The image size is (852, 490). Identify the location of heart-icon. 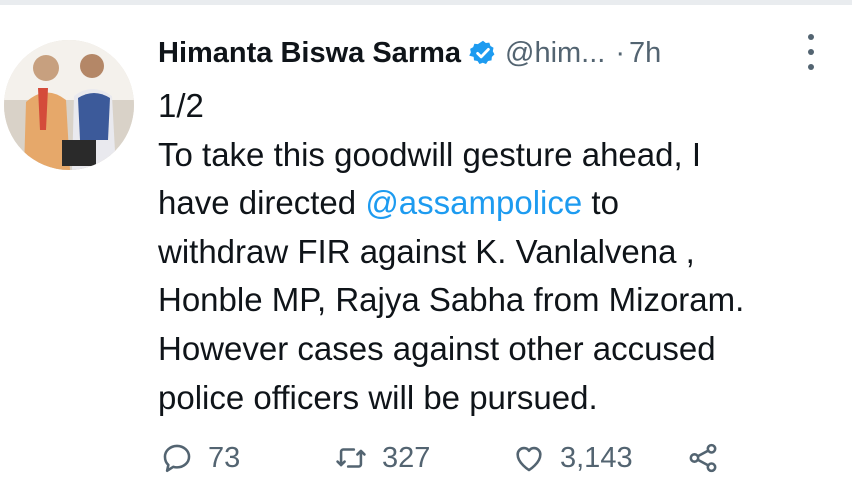
(529, 459).